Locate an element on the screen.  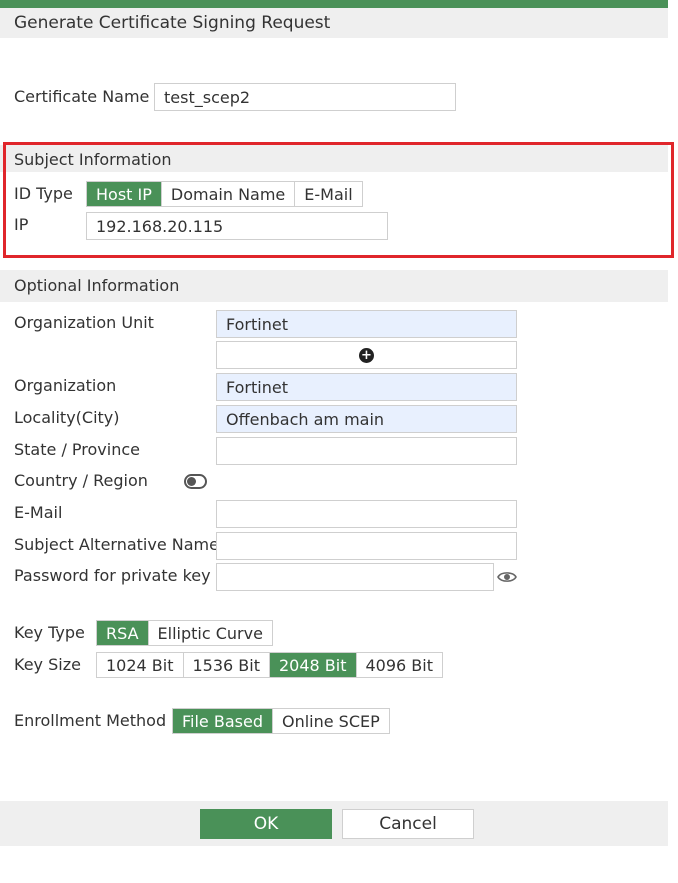
optional-information-section: Optional Information is located at coordinates (334, 286).